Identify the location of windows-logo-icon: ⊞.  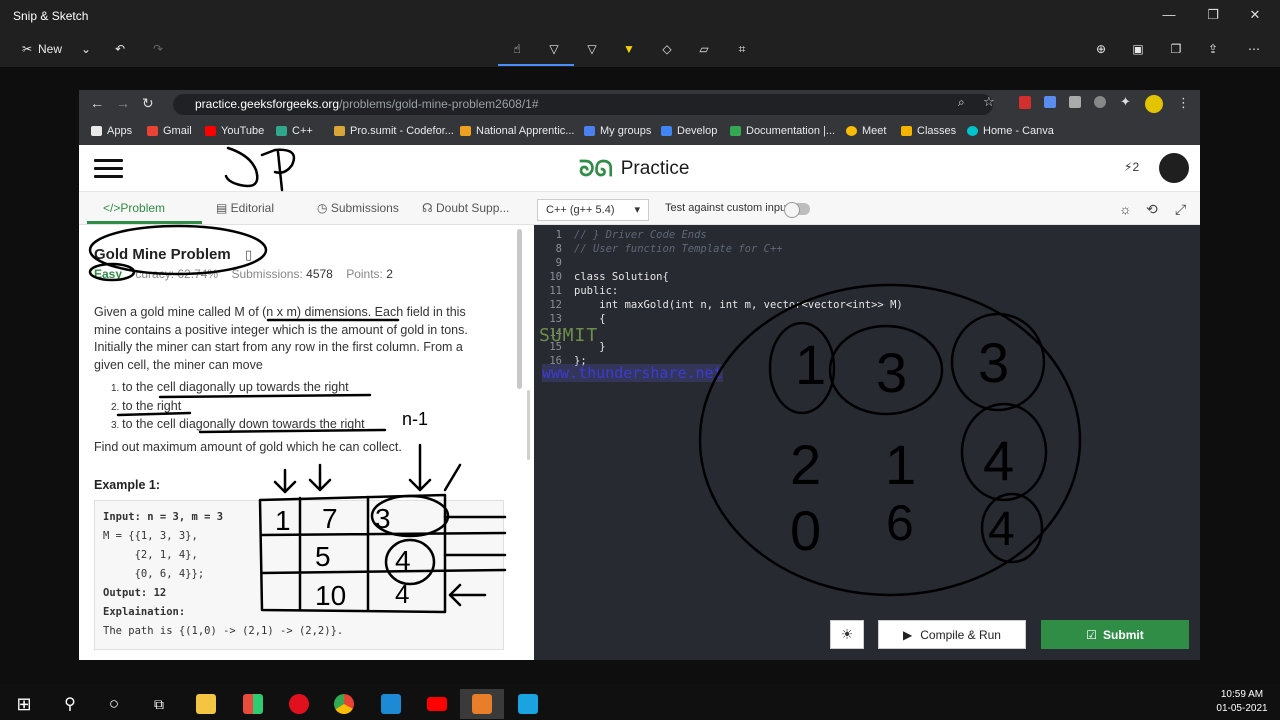
(24, 703).